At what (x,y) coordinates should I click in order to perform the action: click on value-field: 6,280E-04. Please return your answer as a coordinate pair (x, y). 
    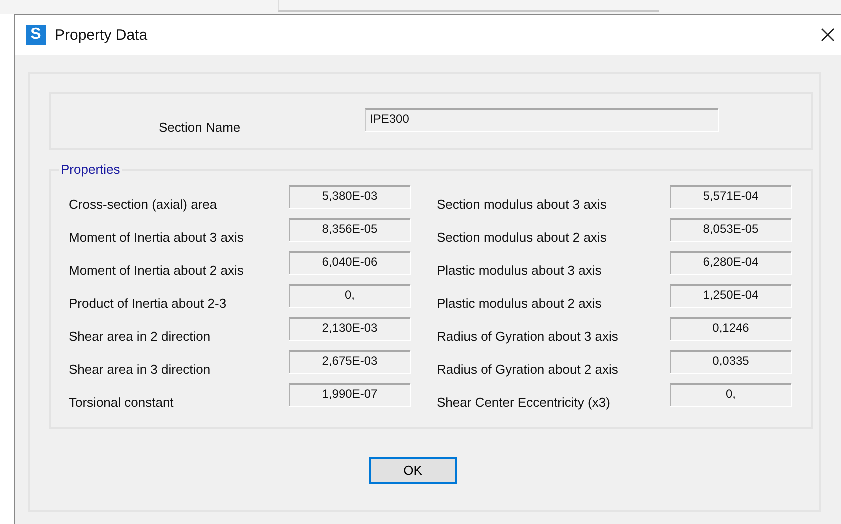
    Looking at the image, I should click on (731, 263).